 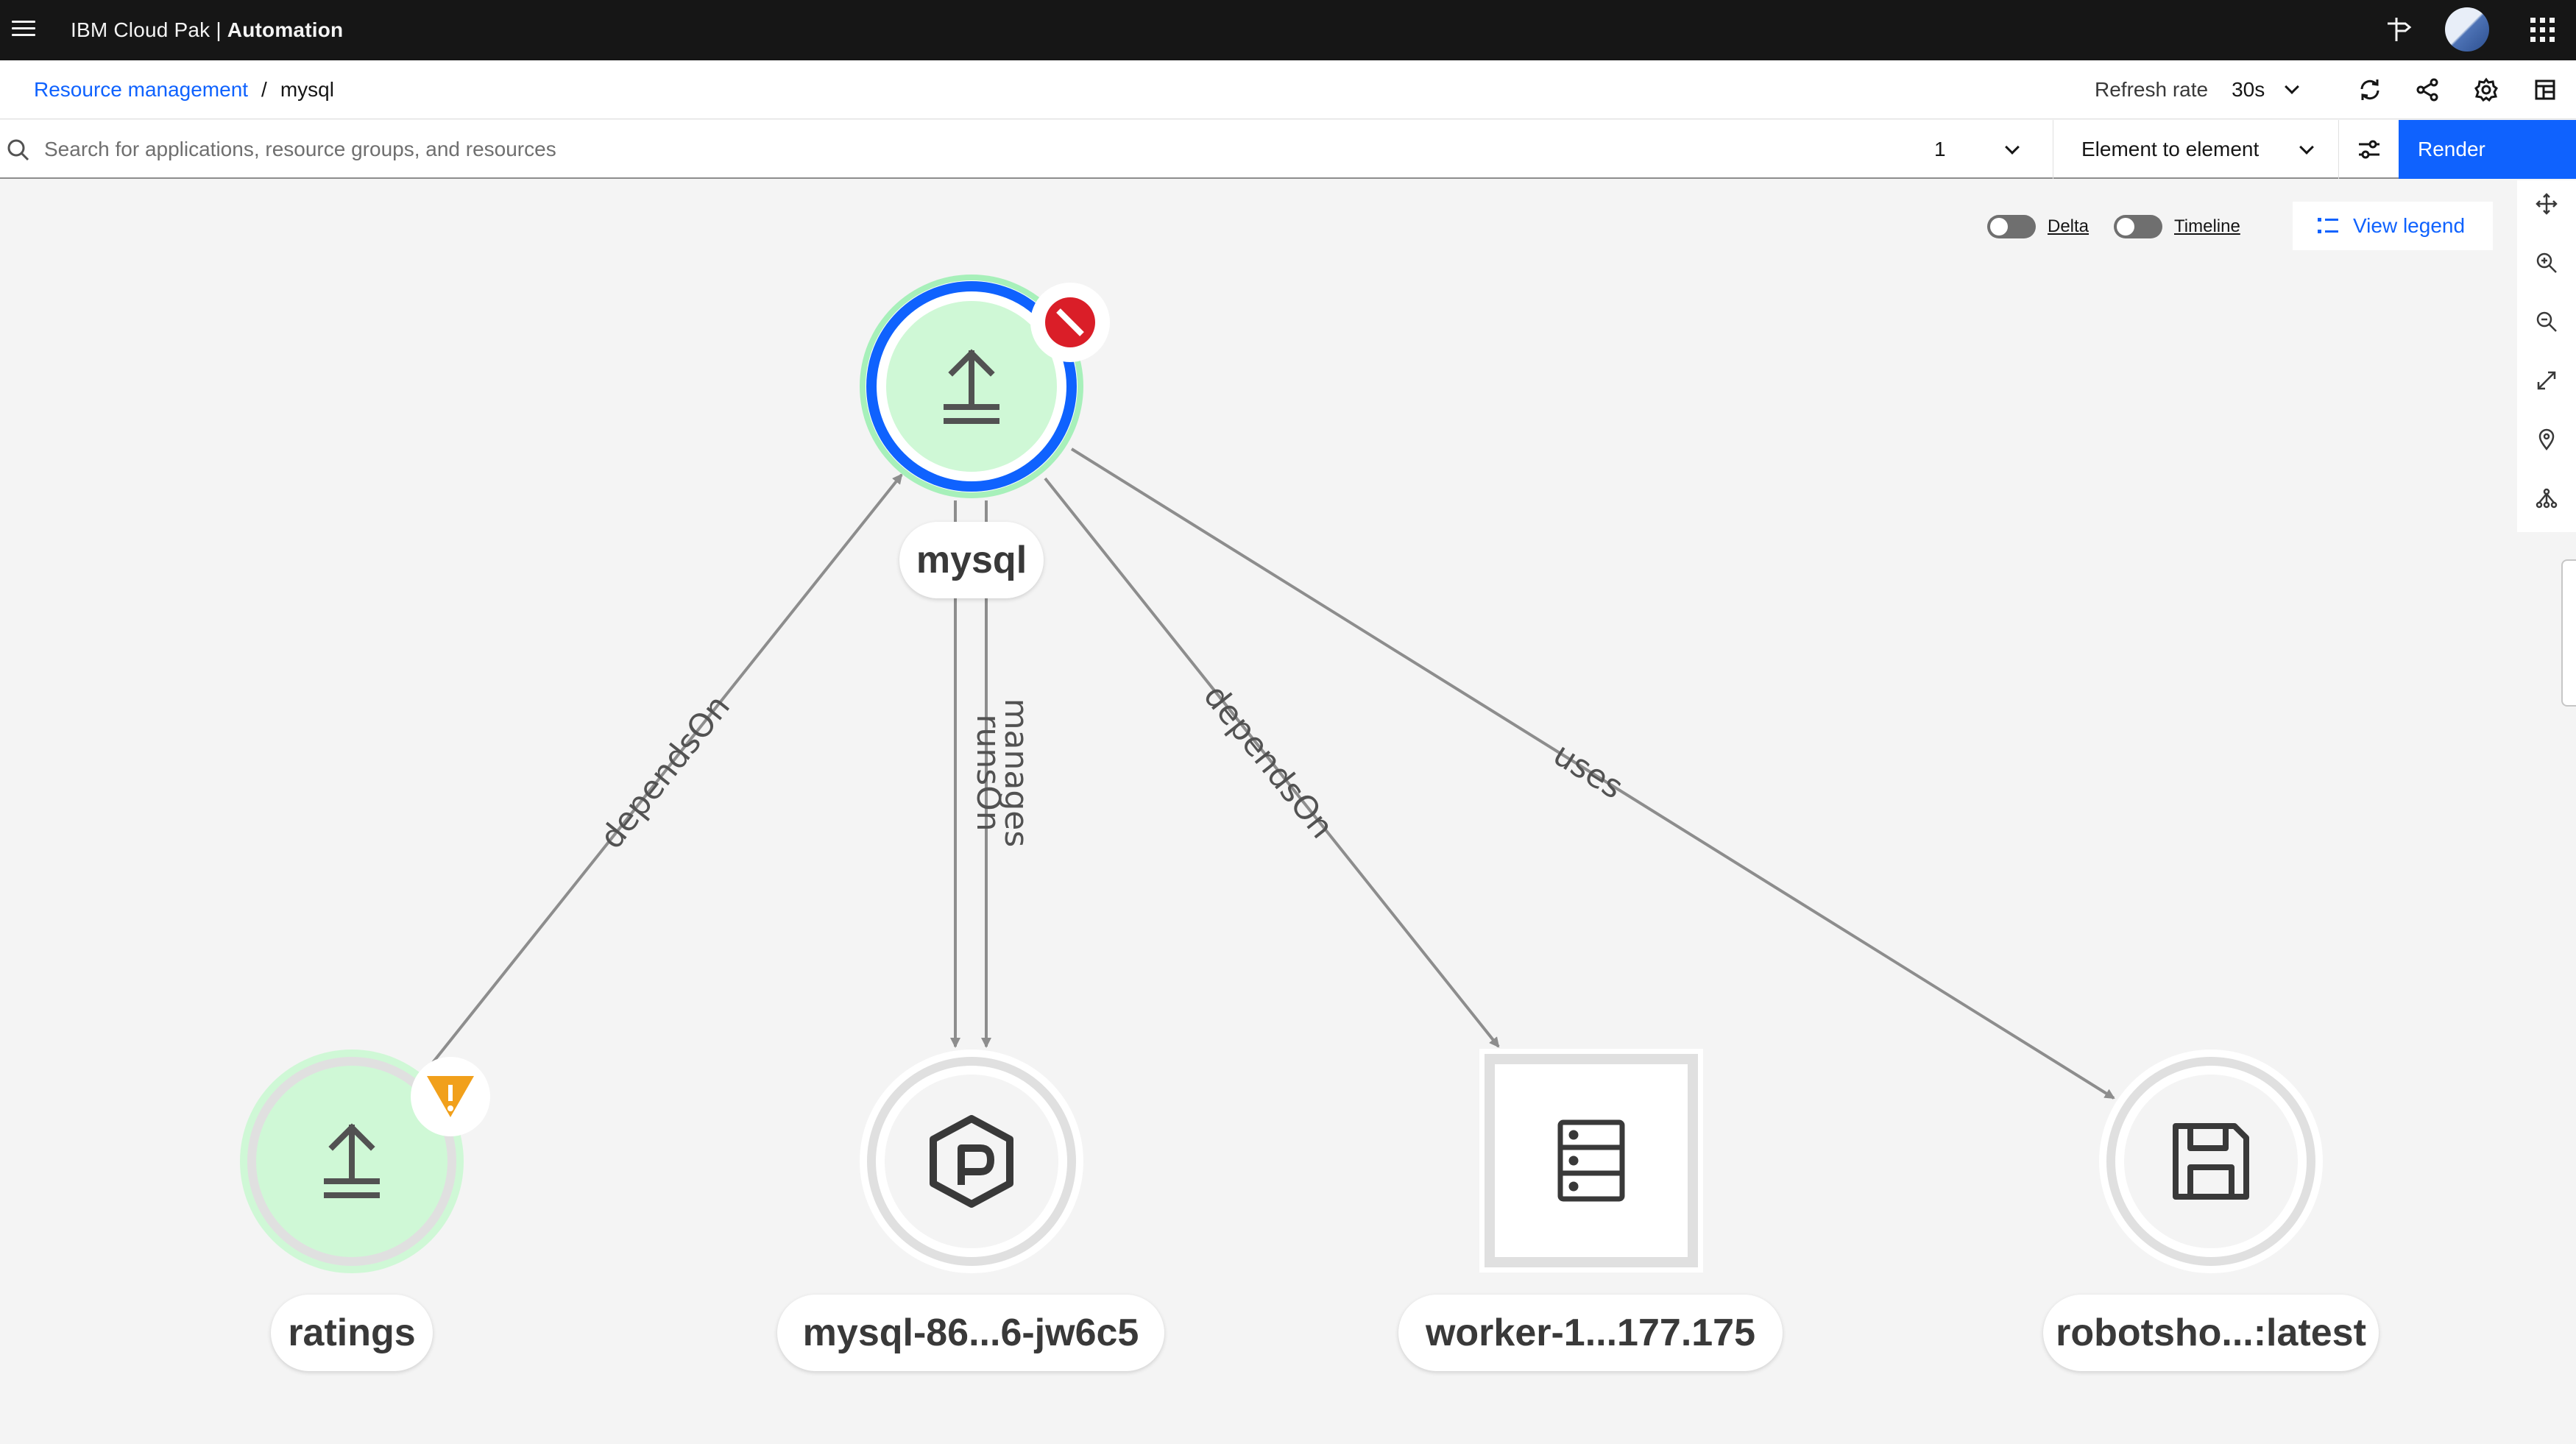 I want to click on view-legend-label: View legend, so click(x=2409, y=225).